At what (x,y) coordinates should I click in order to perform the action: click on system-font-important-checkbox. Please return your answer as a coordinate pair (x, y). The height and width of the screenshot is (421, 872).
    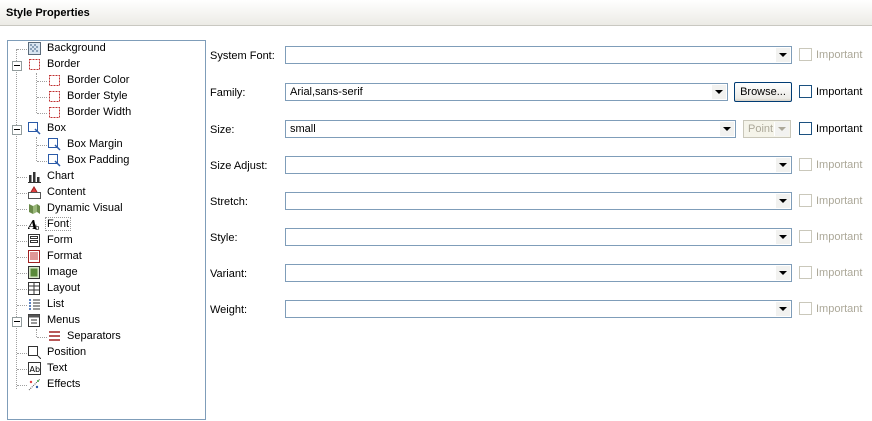
    Looking at the image, I should click on (805, 54).